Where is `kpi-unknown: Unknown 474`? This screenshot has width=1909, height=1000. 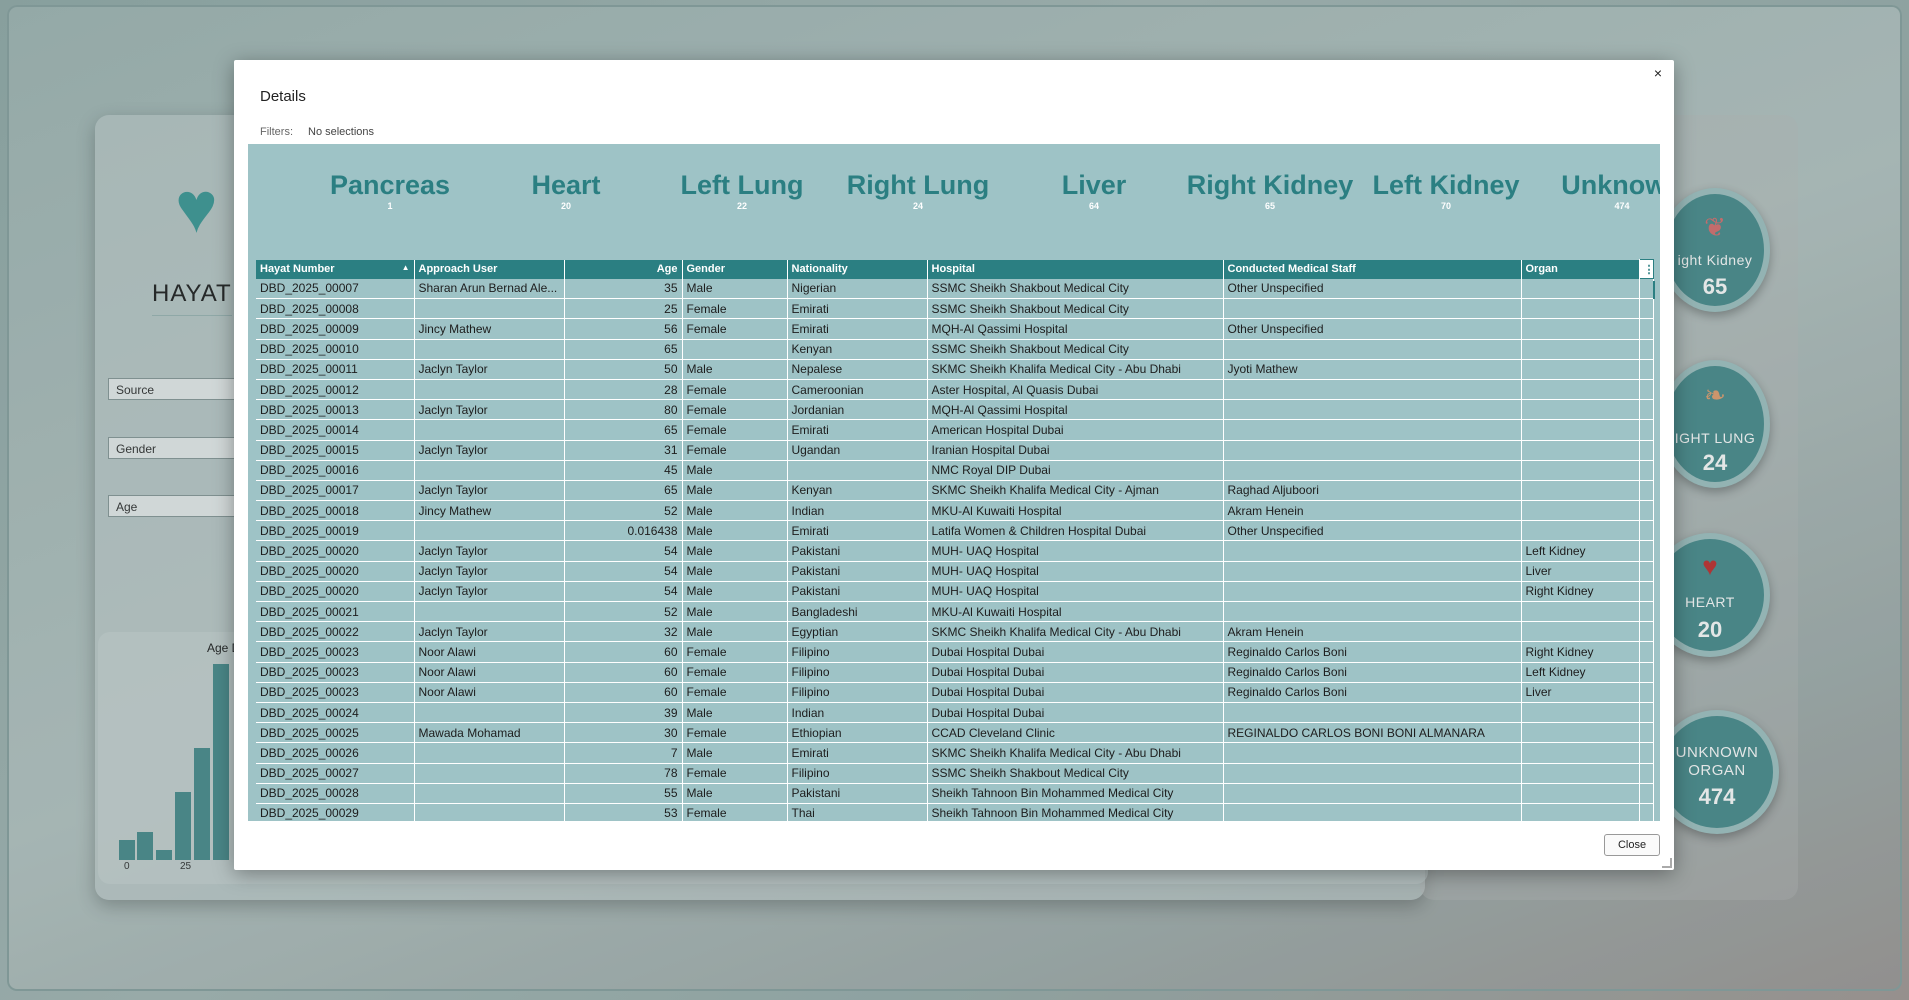
kpi-unknown: Unknown 474 is located at coordinates (1597, 190).